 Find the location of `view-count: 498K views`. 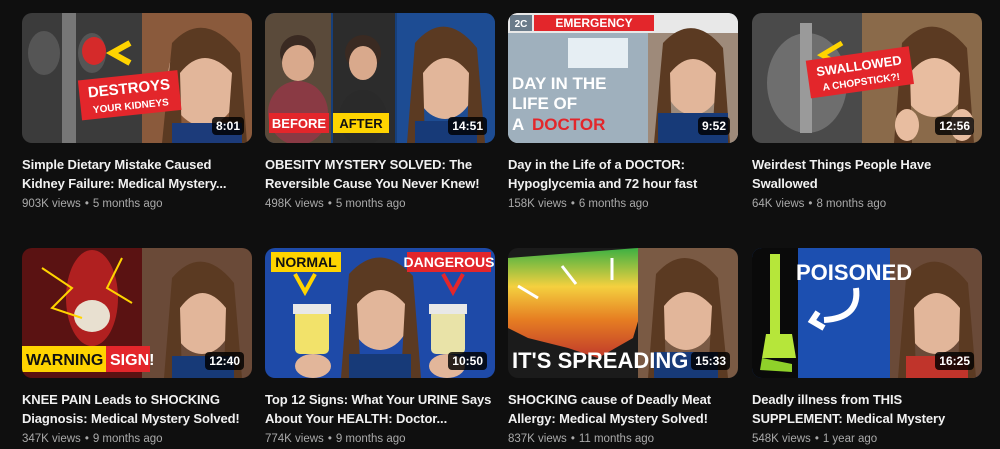

view-count: 498K views is located at coordinates (294, 204).